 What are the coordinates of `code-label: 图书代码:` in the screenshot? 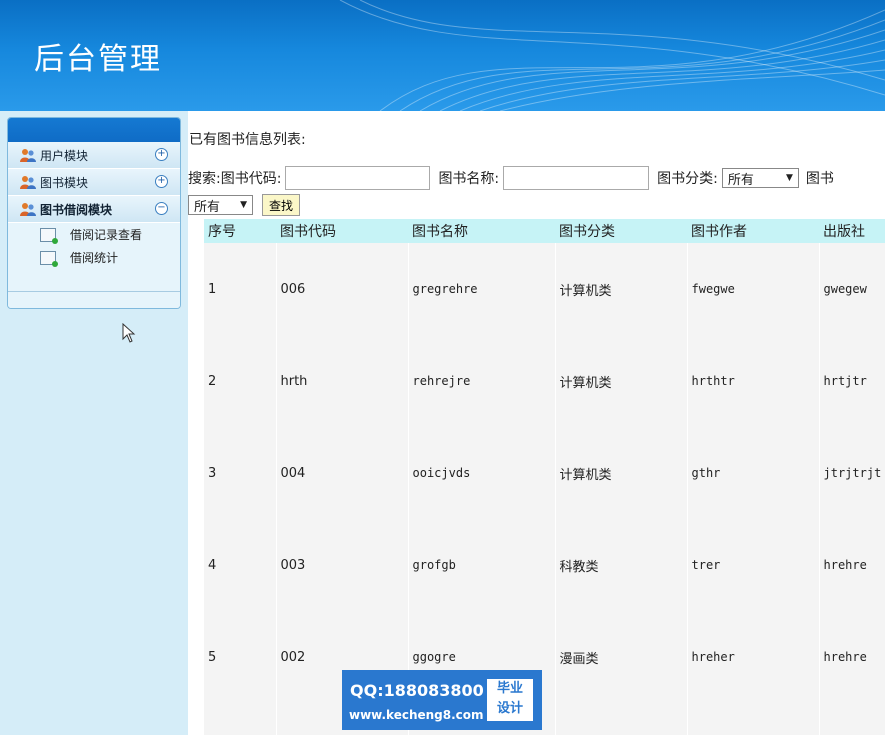 It's located at (251, 179).